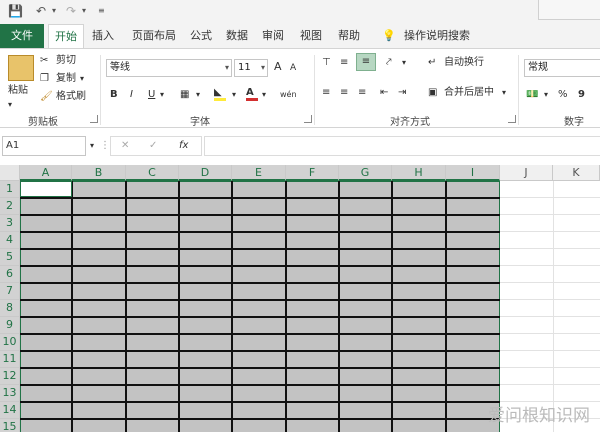 This screenshot has height=432, width=600. I want to click on number-format-combo: 常规, so click(562, 68).